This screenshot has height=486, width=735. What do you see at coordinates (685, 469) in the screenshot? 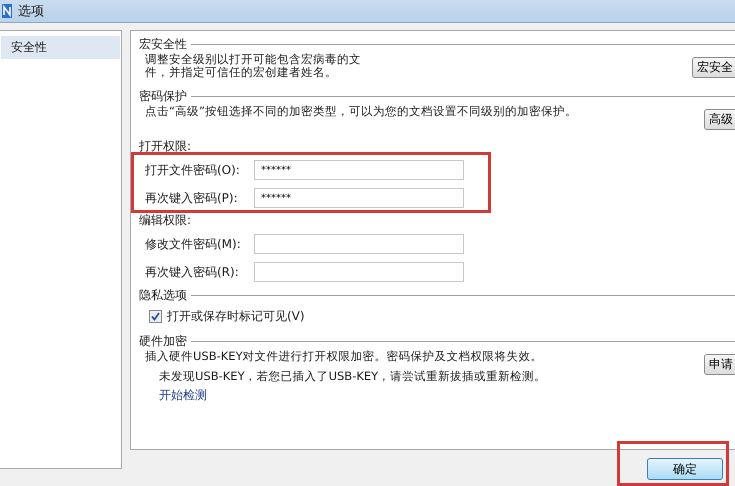
I see `ok-button: 确定` at bounding box center [685, 469].